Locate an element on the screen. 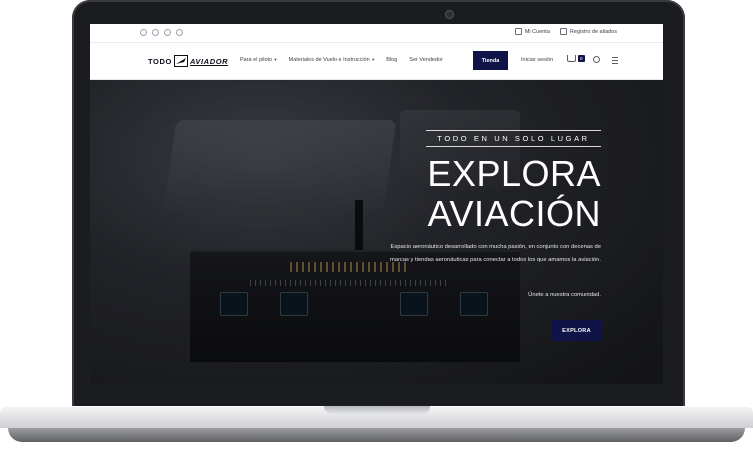 Image resolution: width=753 pixels, height=450 pixels. tiktok-icon is located at coordinates (179, 32).